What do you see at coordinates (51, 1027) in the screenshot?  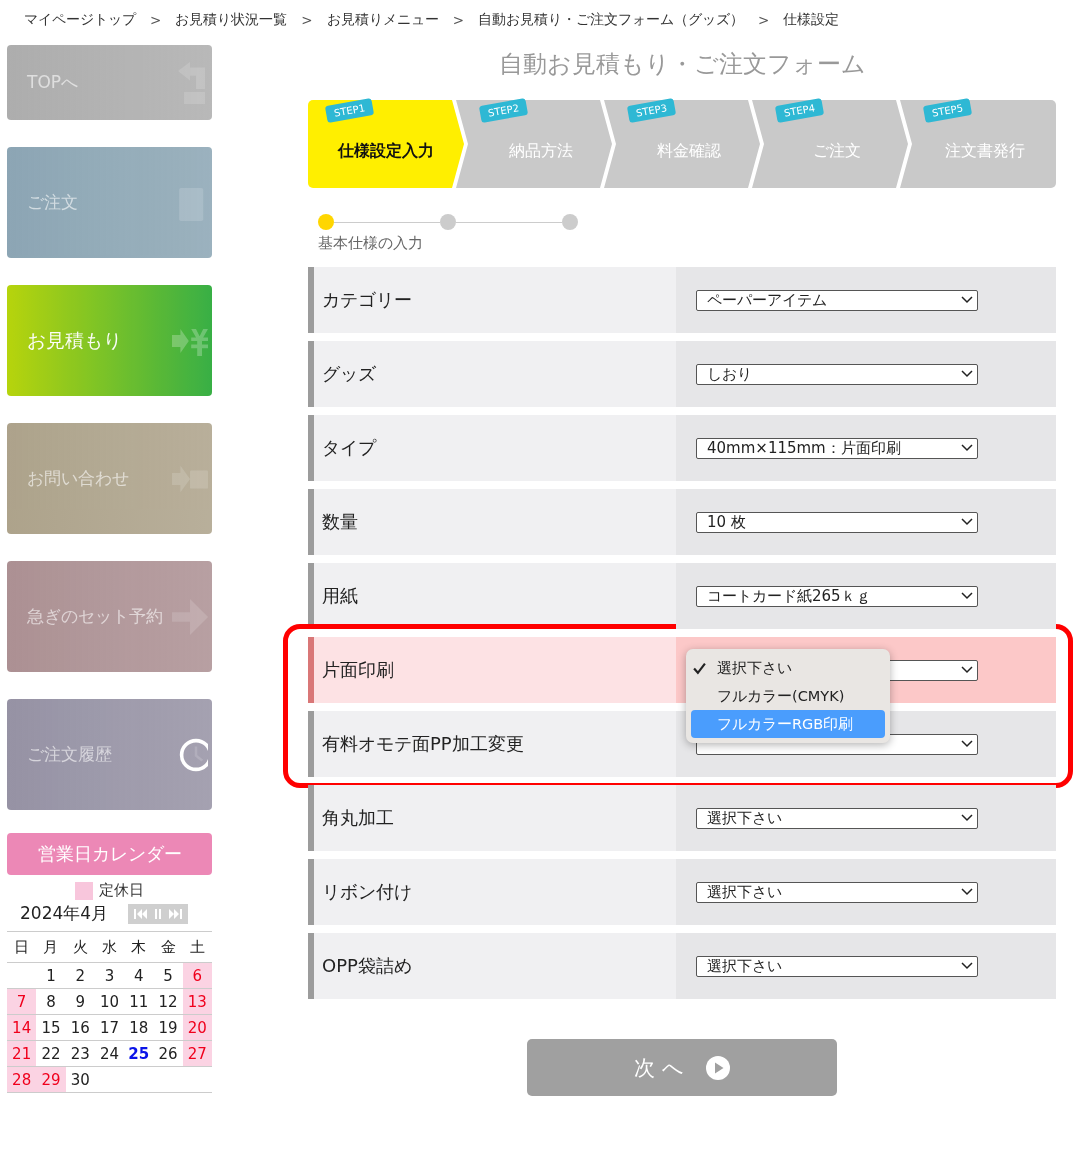 I see `calendar-day: 15` at bounding box center [51, 1027].